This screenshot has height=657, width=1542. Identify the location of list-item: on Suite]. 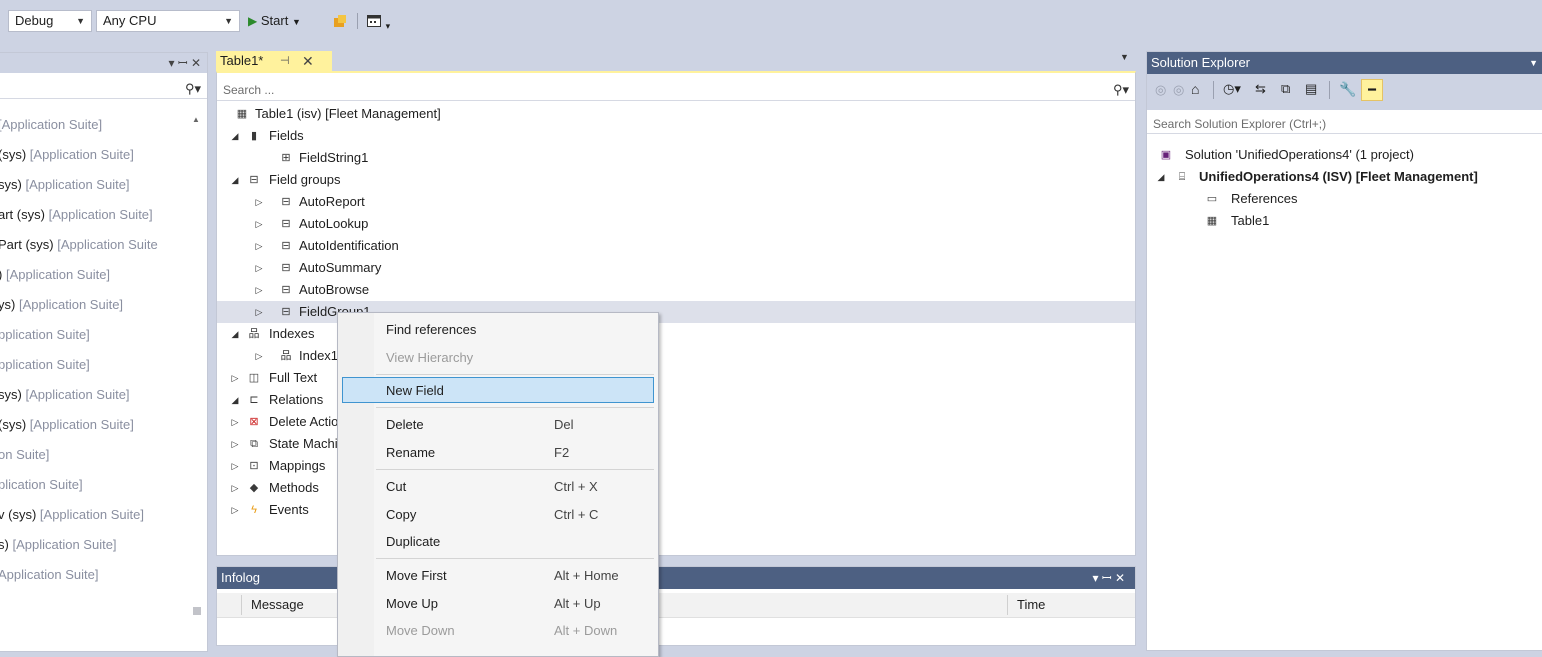
(24, 455).